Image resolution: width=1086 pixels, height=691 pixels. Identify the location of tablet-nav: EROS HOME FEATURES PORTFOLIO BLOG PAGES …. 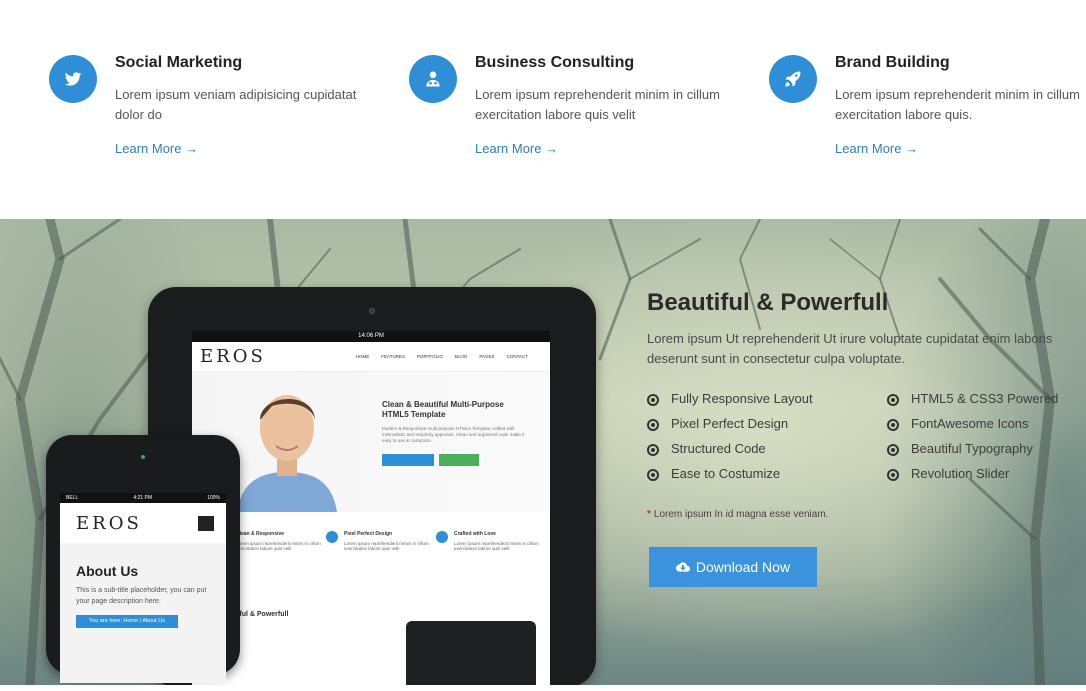
(371, 357).